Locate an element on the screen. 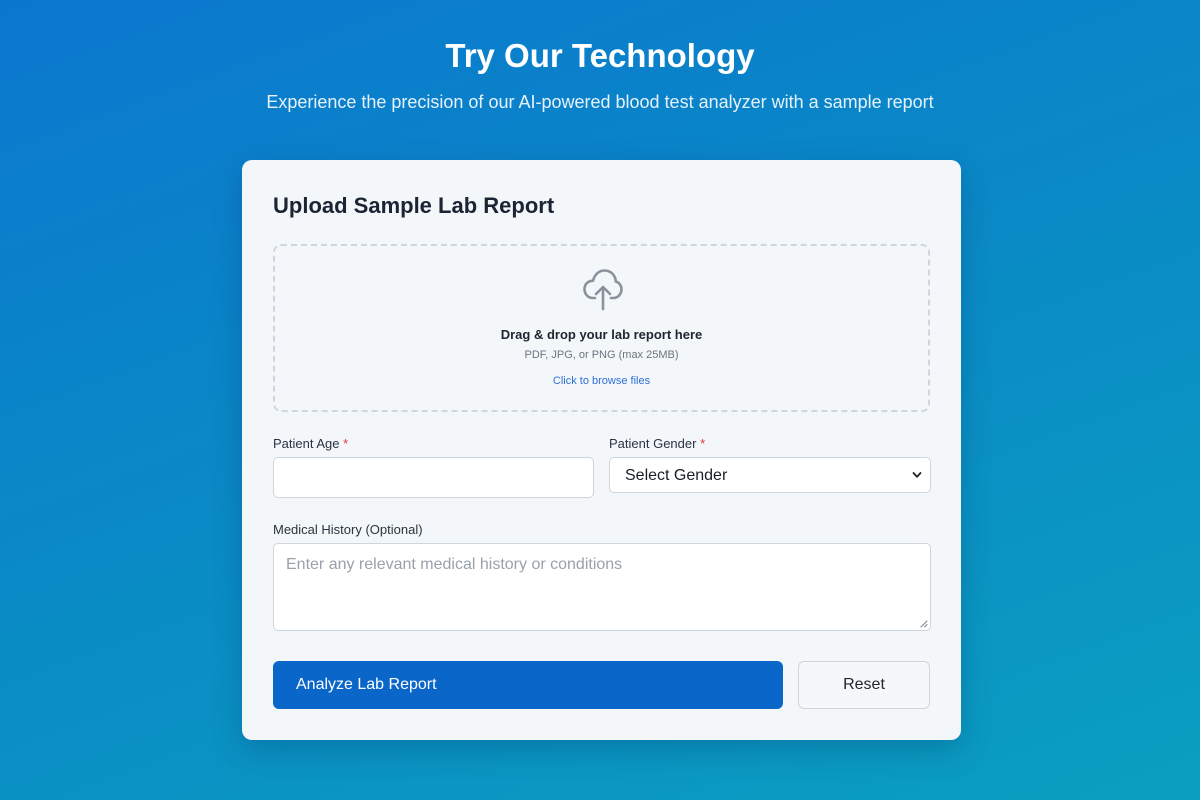 The image size is (1200, 800). dropzone-file-types: PDF, JPG, or PNG (max 25MB) is located at coordinates (601, 355).